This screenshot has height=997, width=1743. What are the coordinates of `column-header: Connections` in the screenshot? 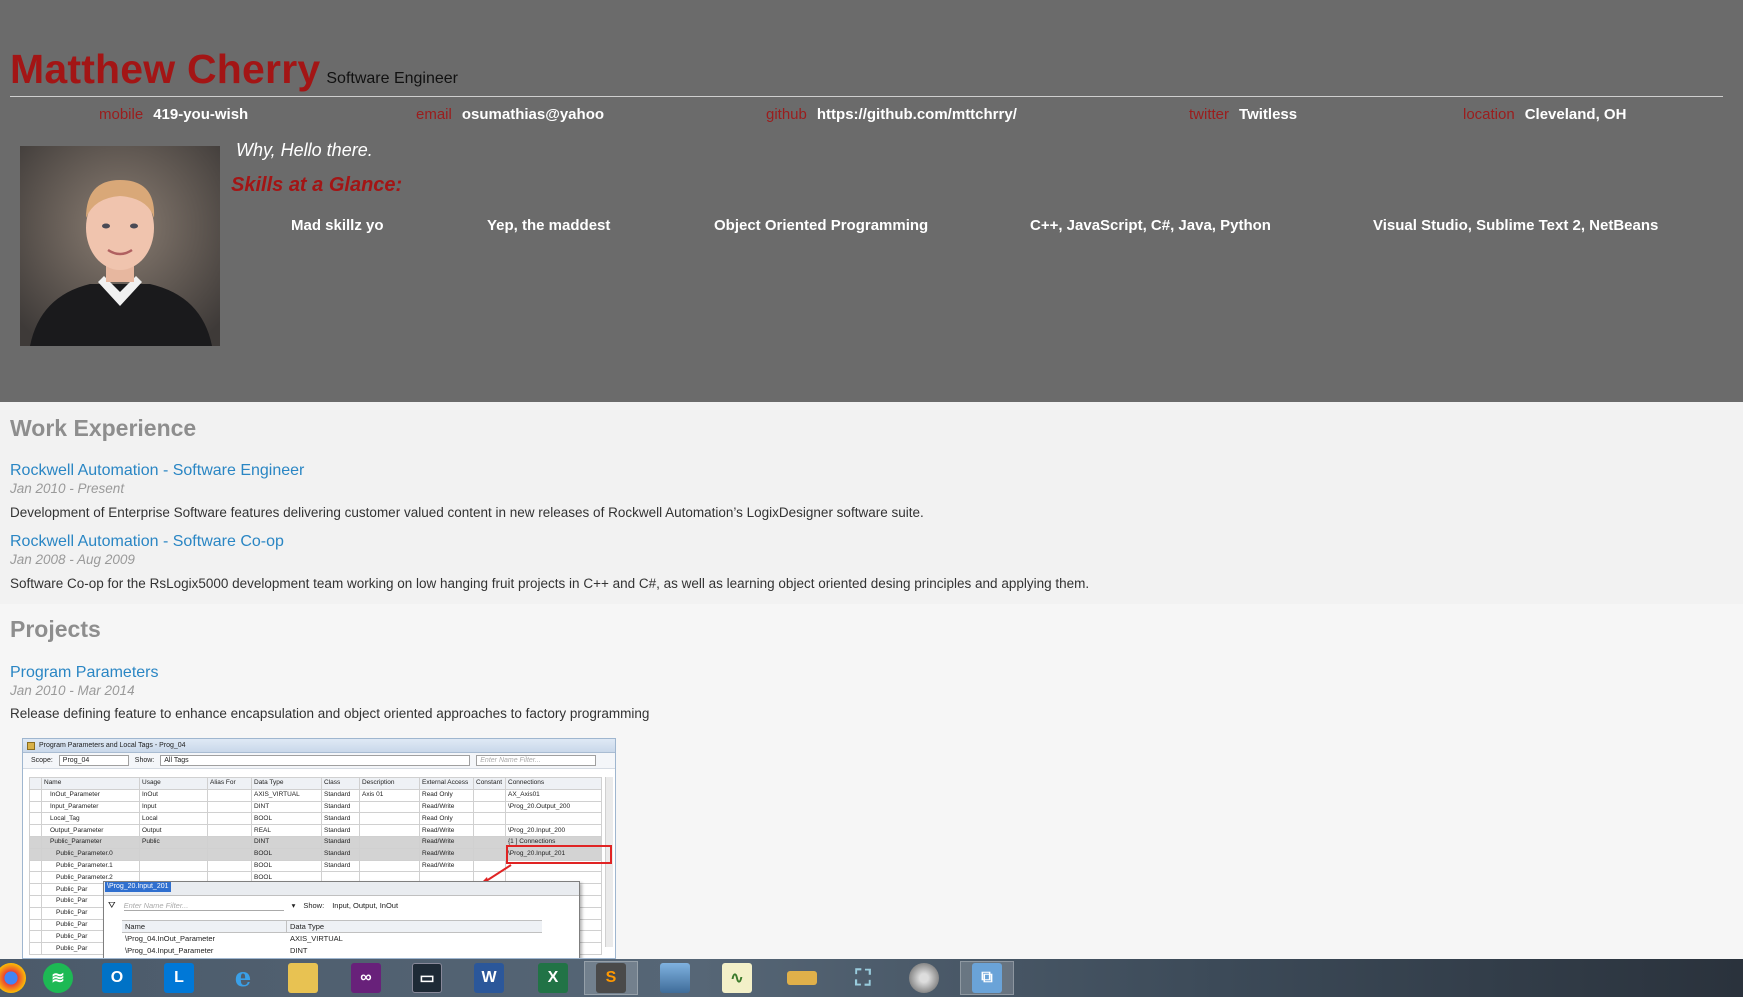 It's located at (553, 783).